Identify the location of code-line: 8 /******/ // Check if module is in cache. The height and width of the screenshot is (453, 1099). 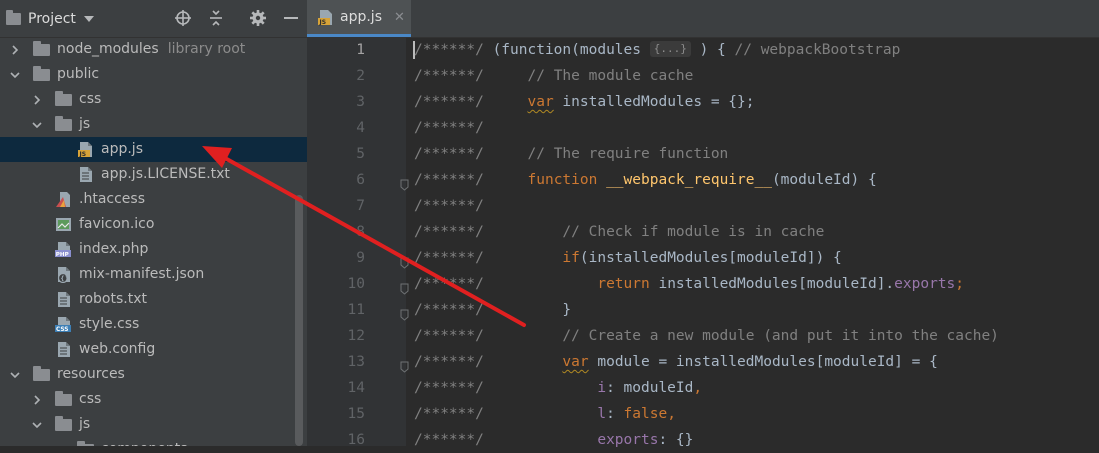
(703, 232).